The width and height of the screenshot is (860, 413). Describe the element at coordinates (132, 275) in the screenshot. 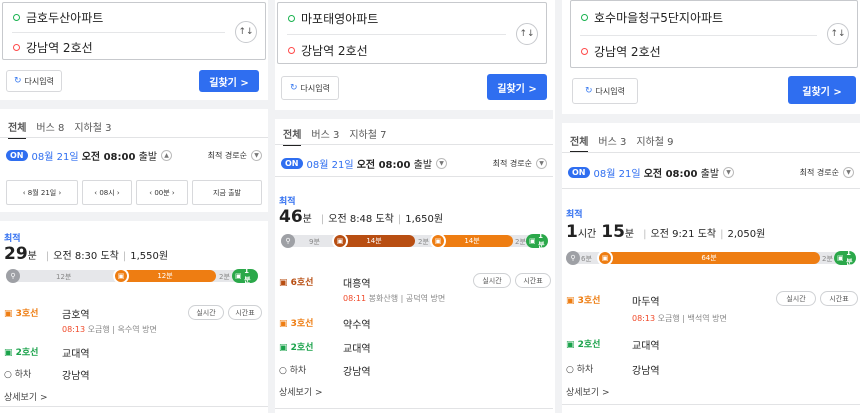

I see `route-timeline-bar: ⚲ 12분 ▣ 12분 2분 ▣ 1분` at that location.